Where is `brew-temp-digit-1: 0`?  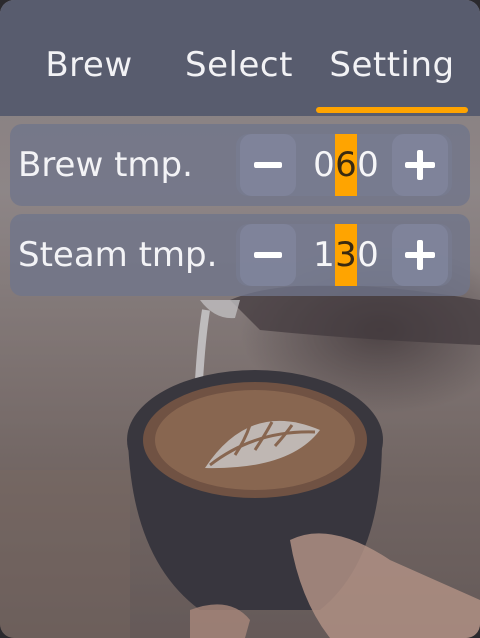 brew-temp-digit-1: 0 is located at coordinates (324, 165).